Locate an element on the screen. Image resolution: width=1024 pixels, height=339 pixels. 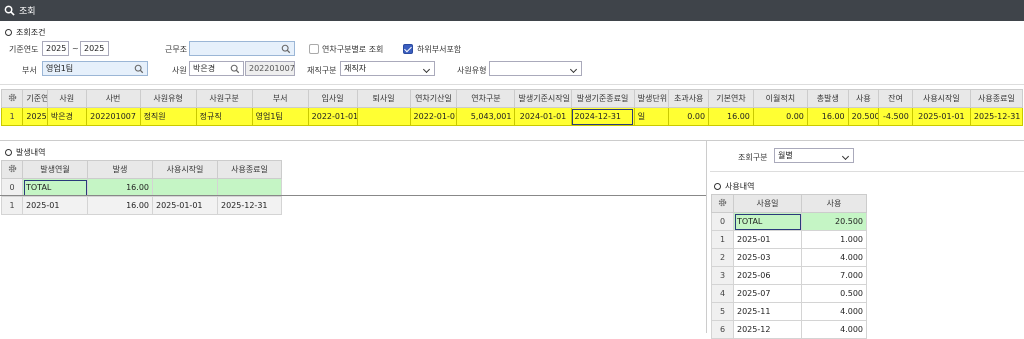
column-header: 부서 is located at coordinates (280, 98).